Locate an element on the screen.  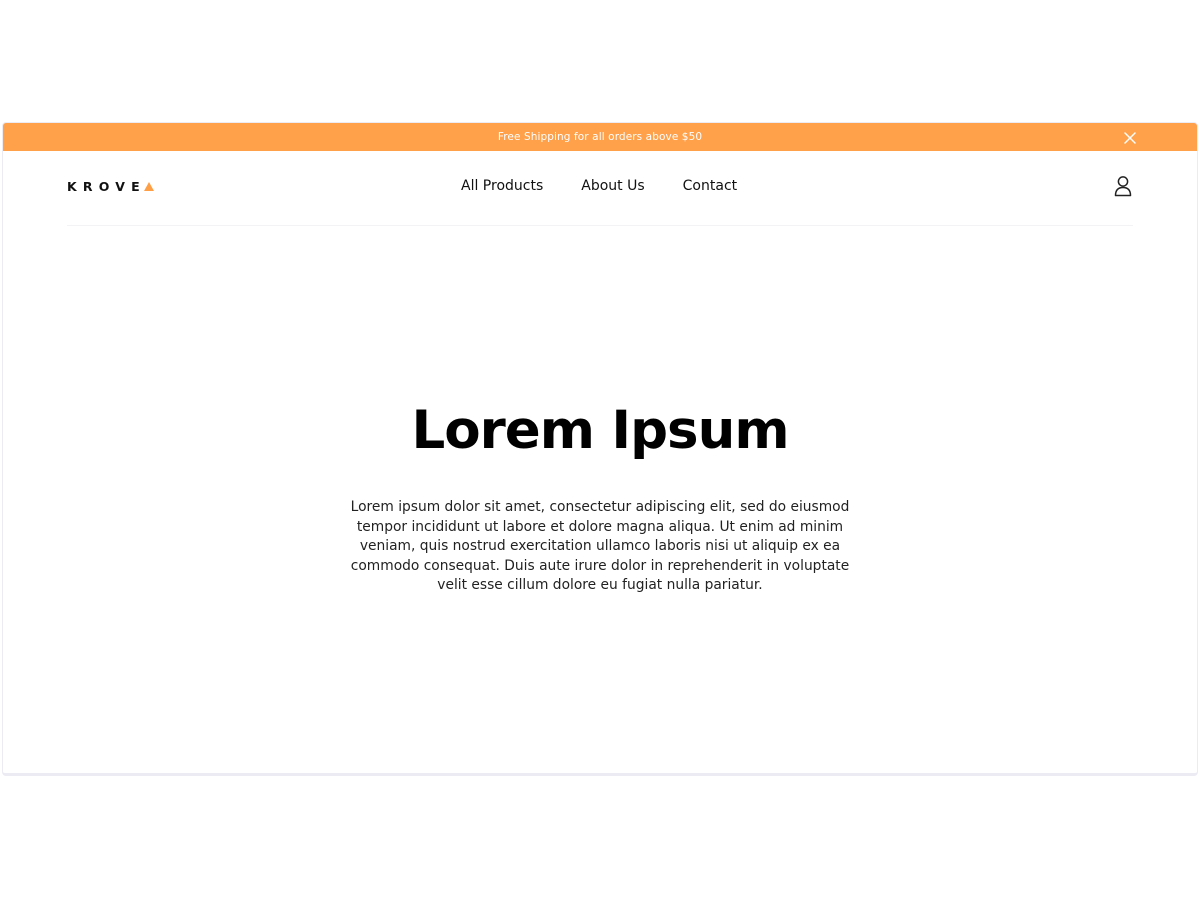
user-icon is located at coordinates (1123, 186).